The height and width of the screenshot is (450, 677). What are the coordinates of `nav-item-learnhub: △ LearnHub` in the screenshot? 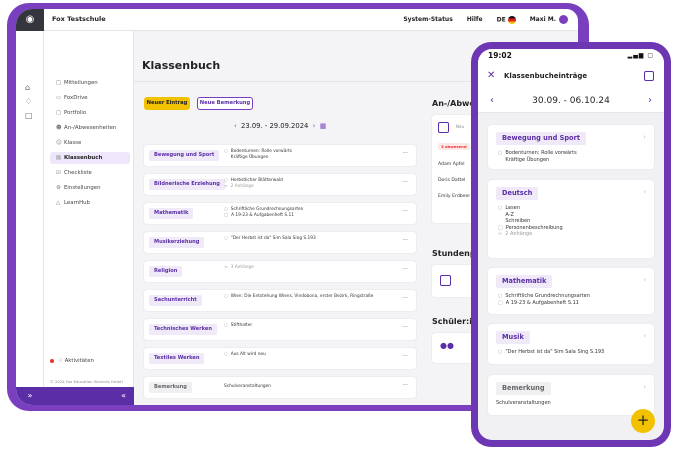 It's located at (90, 203).